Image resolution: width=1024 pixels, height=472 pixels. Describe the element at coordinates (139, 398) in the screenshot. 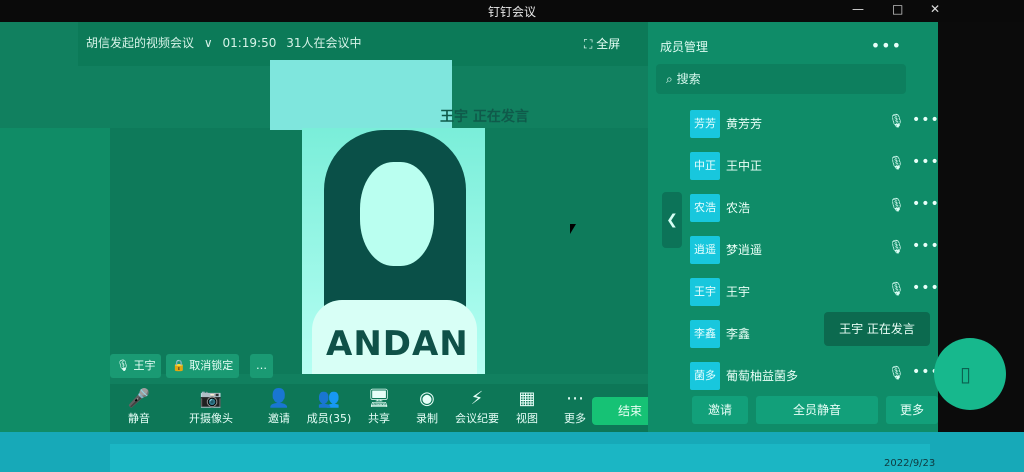

I see `mic-icon: 🎤` at that location.